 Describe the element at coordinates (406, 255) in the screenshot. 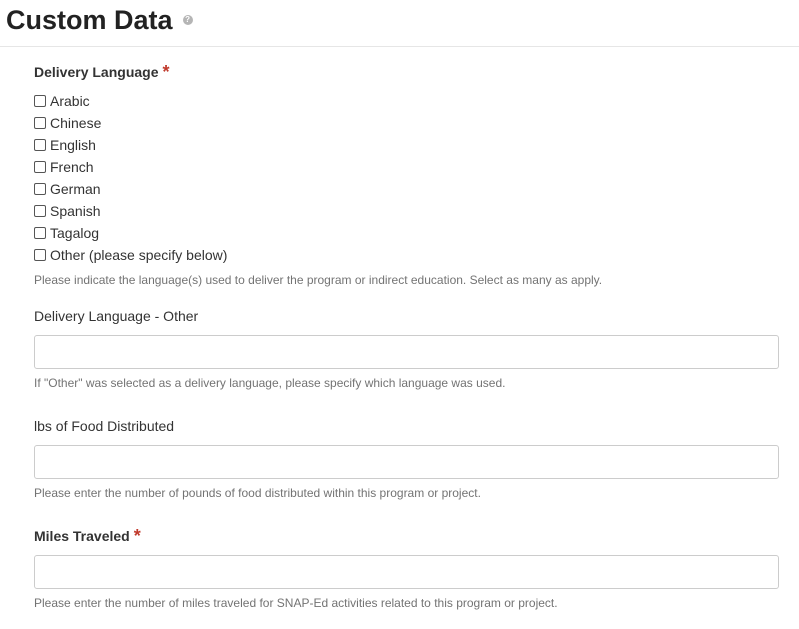

I see `checkbox-option-other: Other (please specify below)` at that location.